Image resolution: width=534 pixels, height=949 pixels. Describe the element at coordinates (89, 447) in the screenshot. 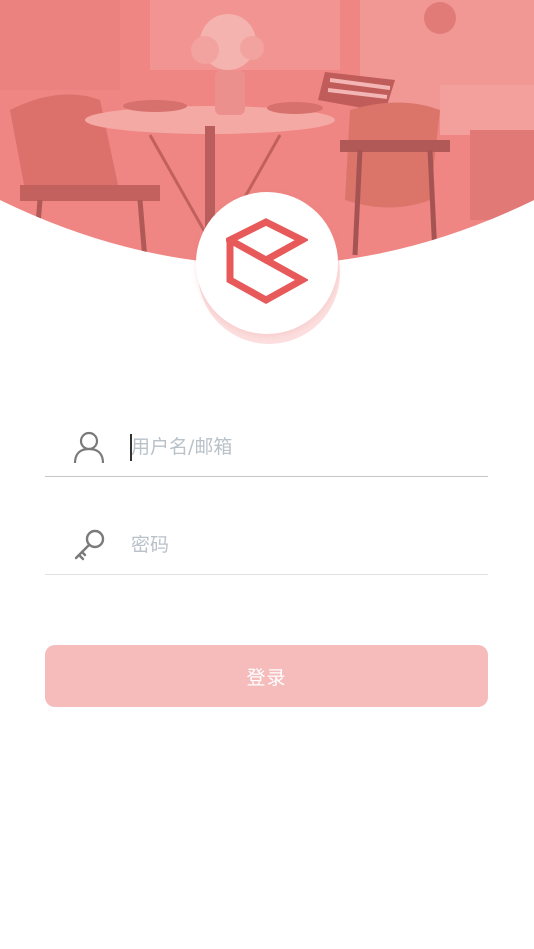

I see `user-icon` at that location.